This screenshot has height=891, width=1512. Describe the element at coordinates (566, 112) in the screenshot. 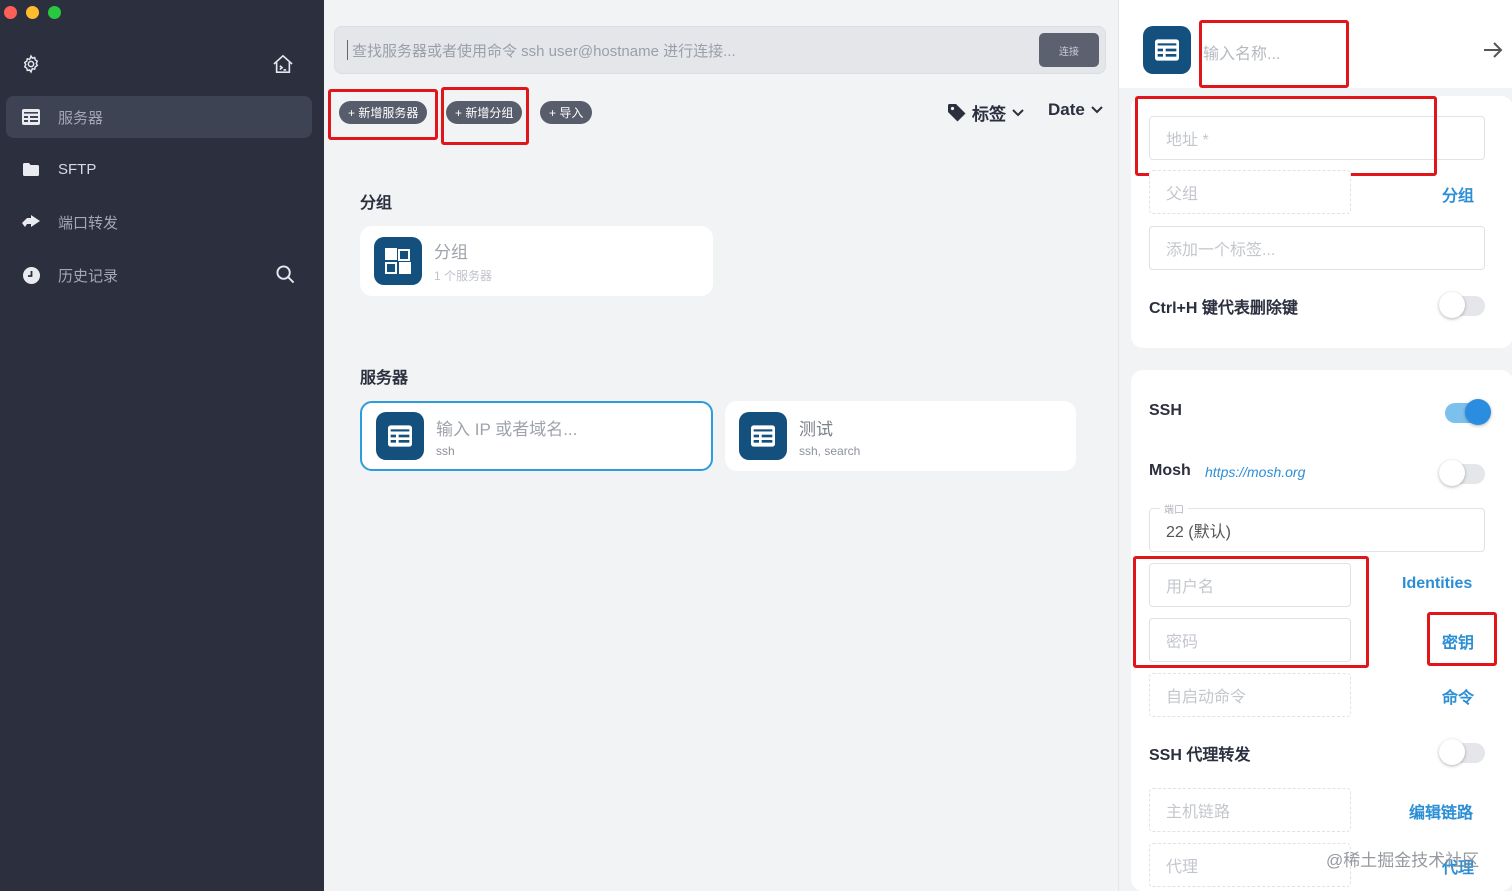

I see `import-button: + 导入` at that location.